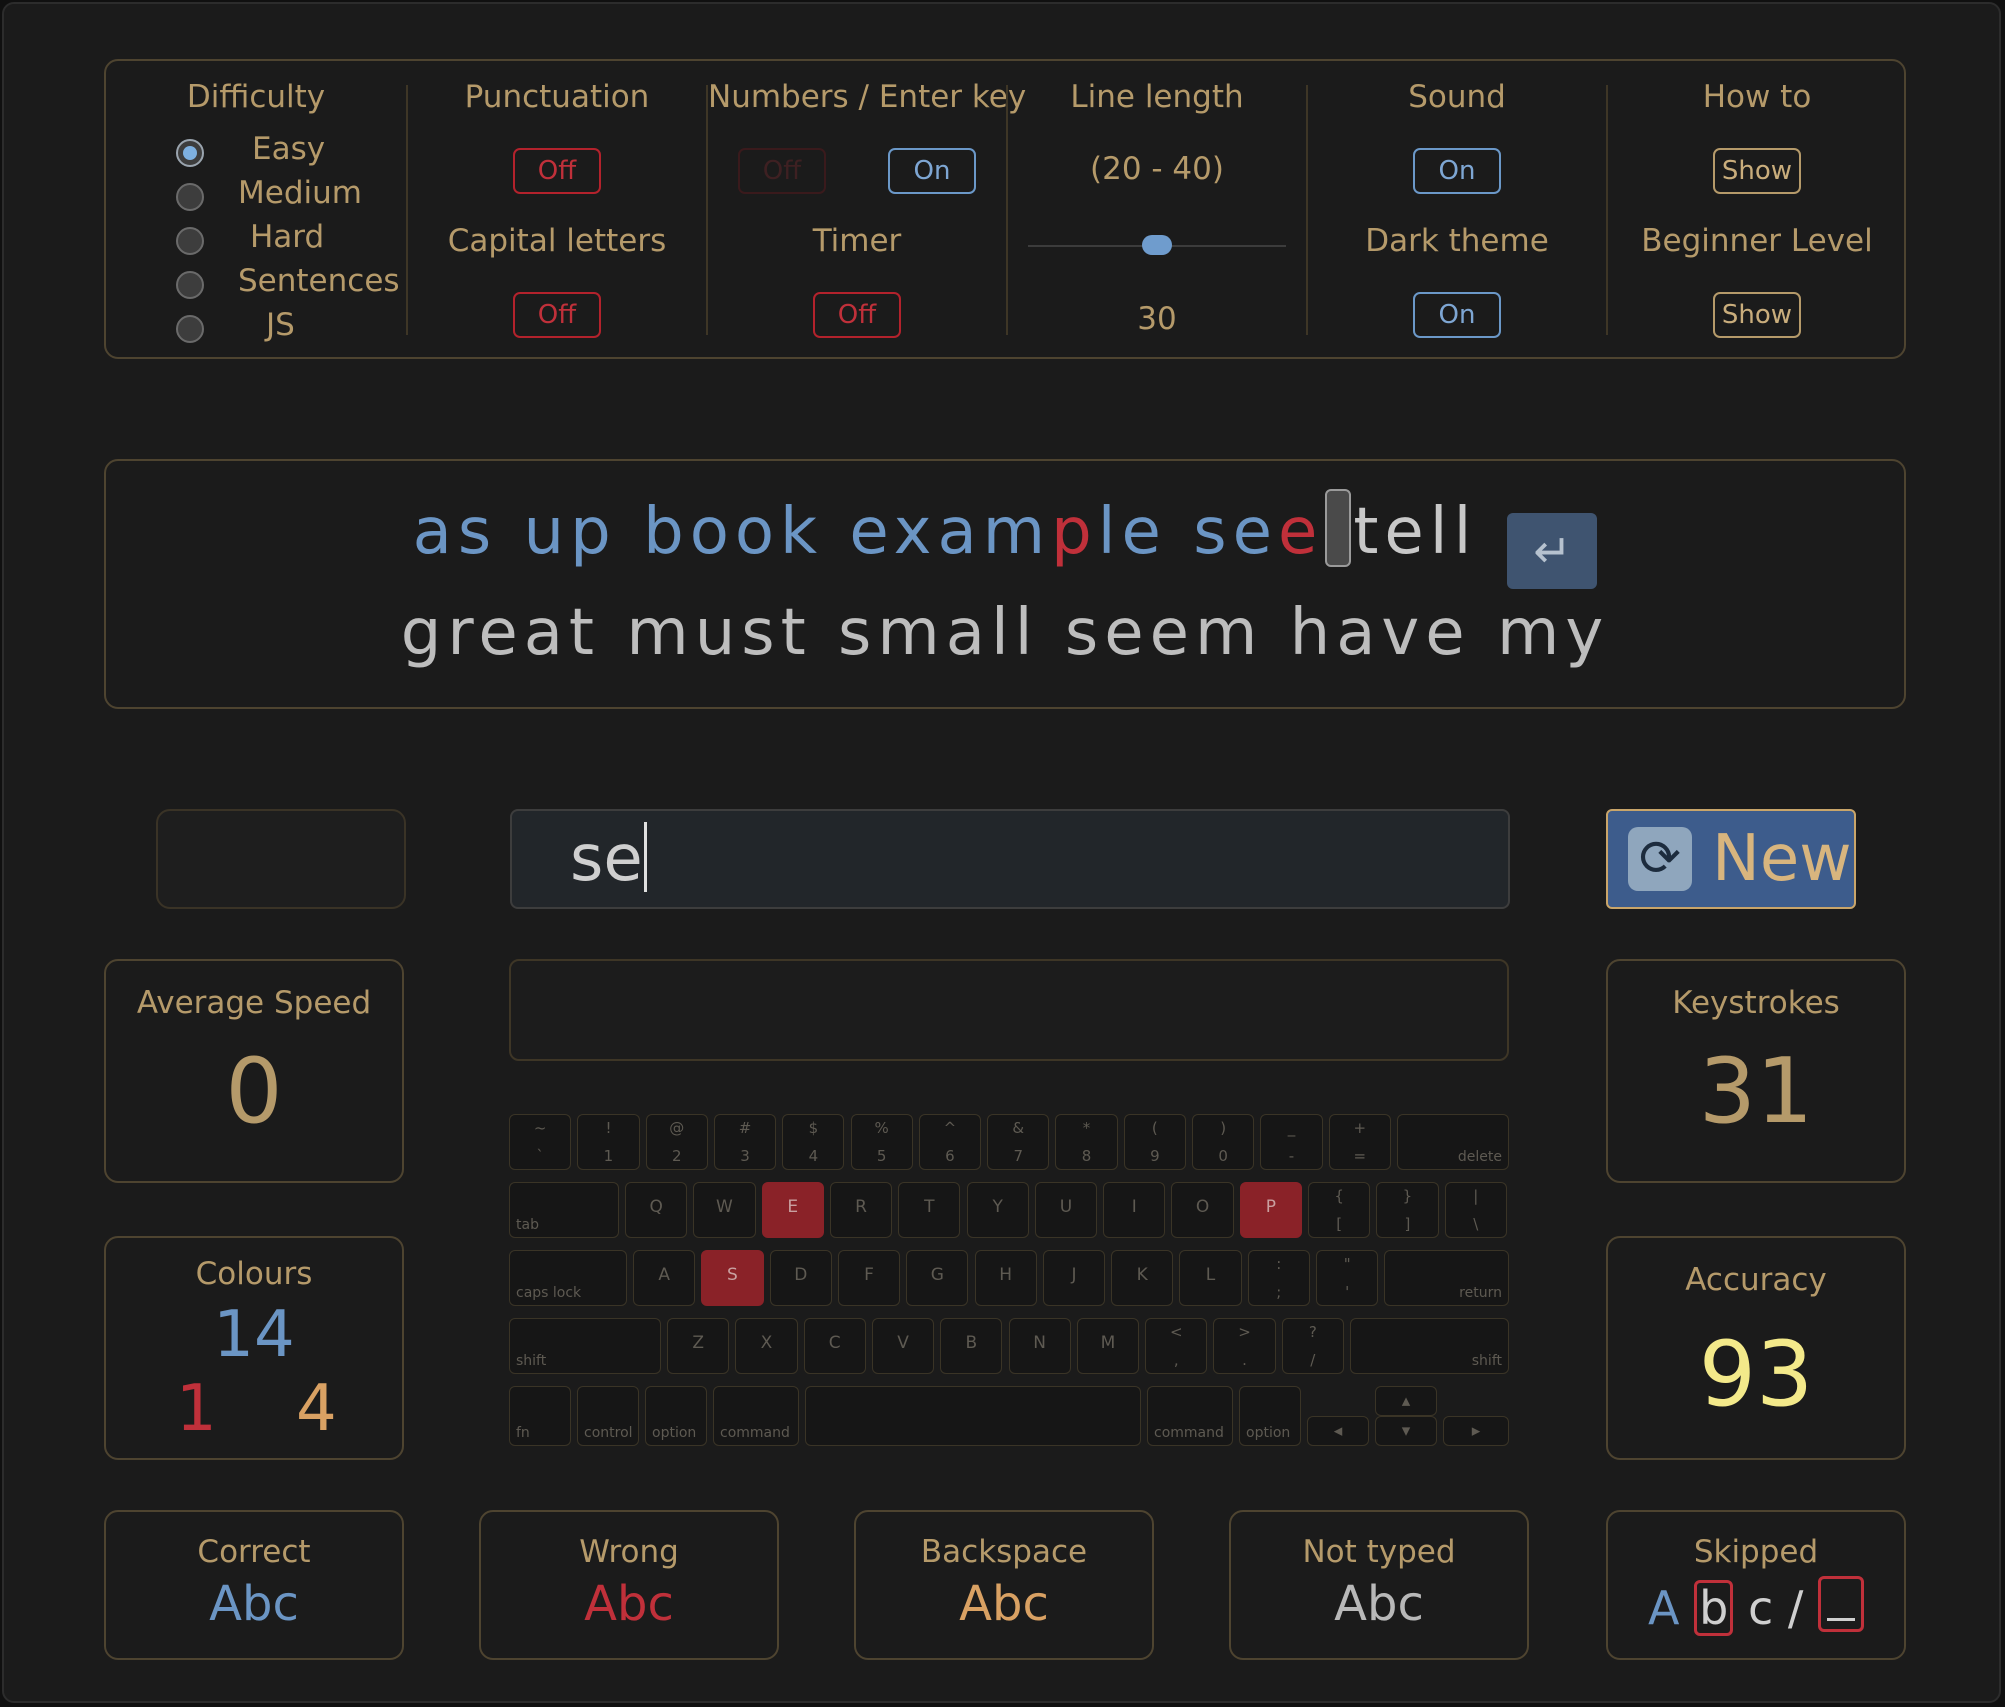 This screenshot has width=2005, height=1707. What do you see at coordinates (1270, 1416) in the screenshot?
I see `key-option-right: option` at bounding box center [1270, 1416].